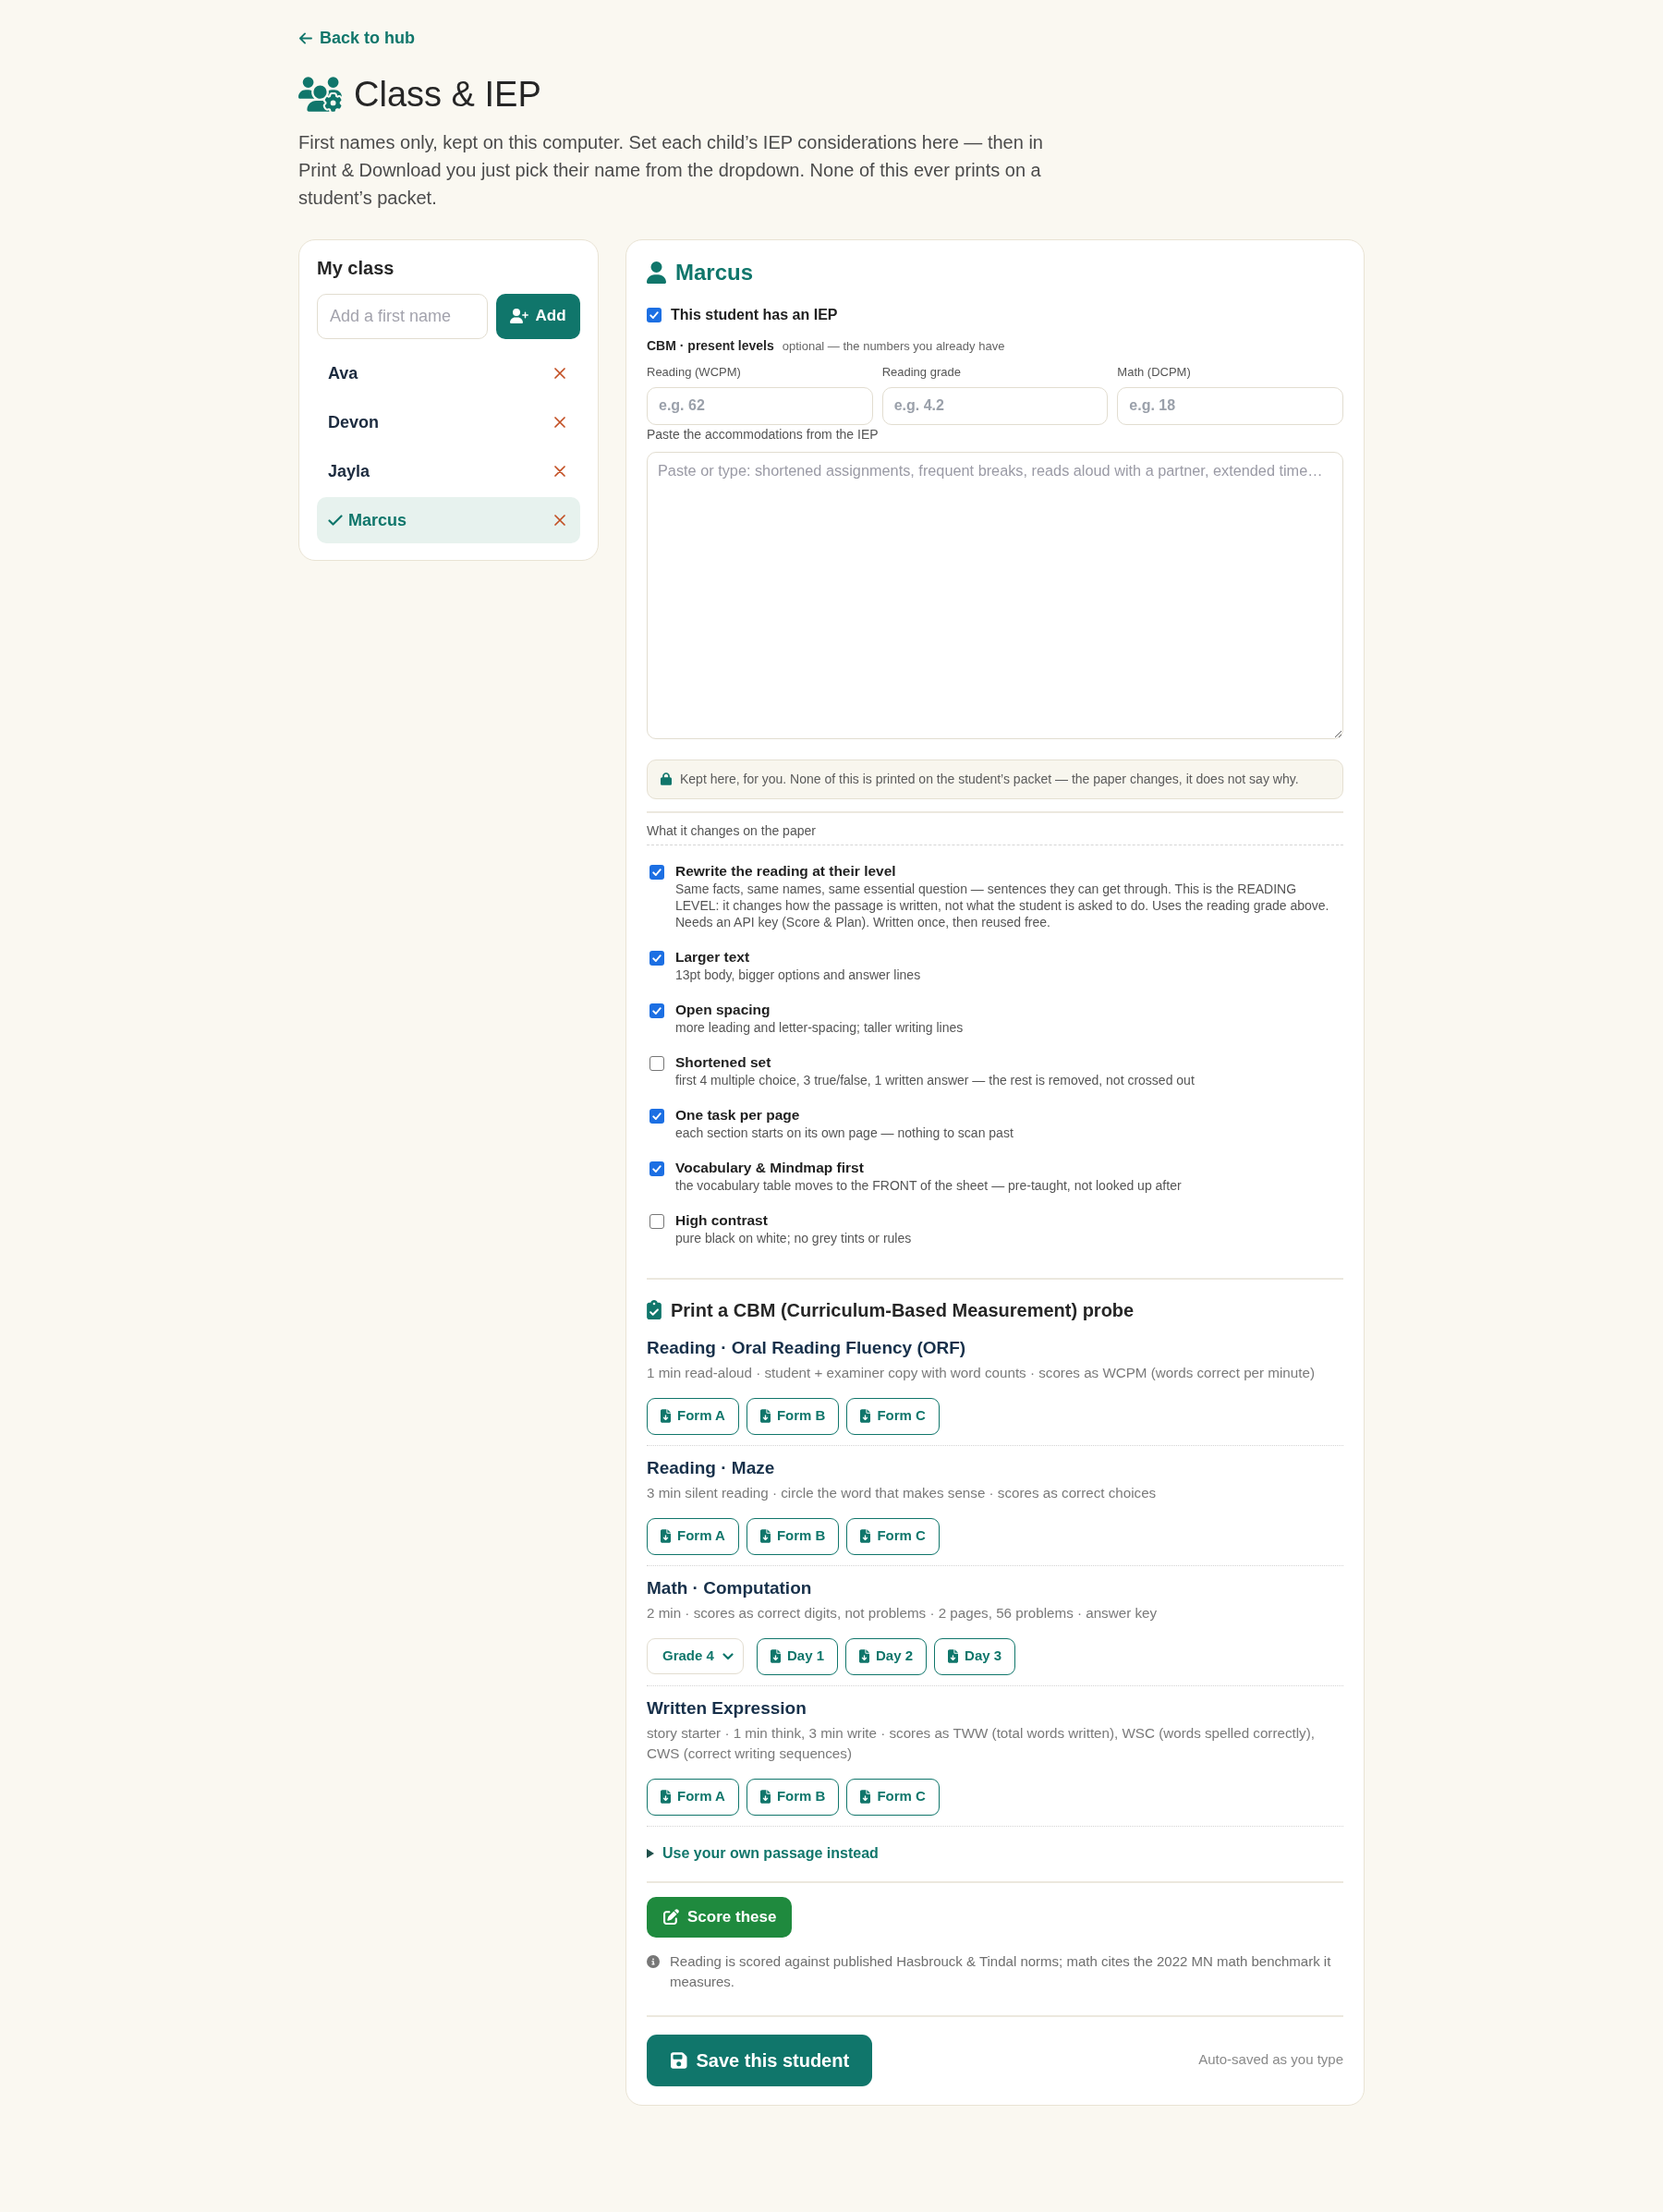 This screenshot has width=1663, height=2212. Describe the element at coordinates (356, 38) in the screenshot. I see `back-link: Back to hub` at that location.